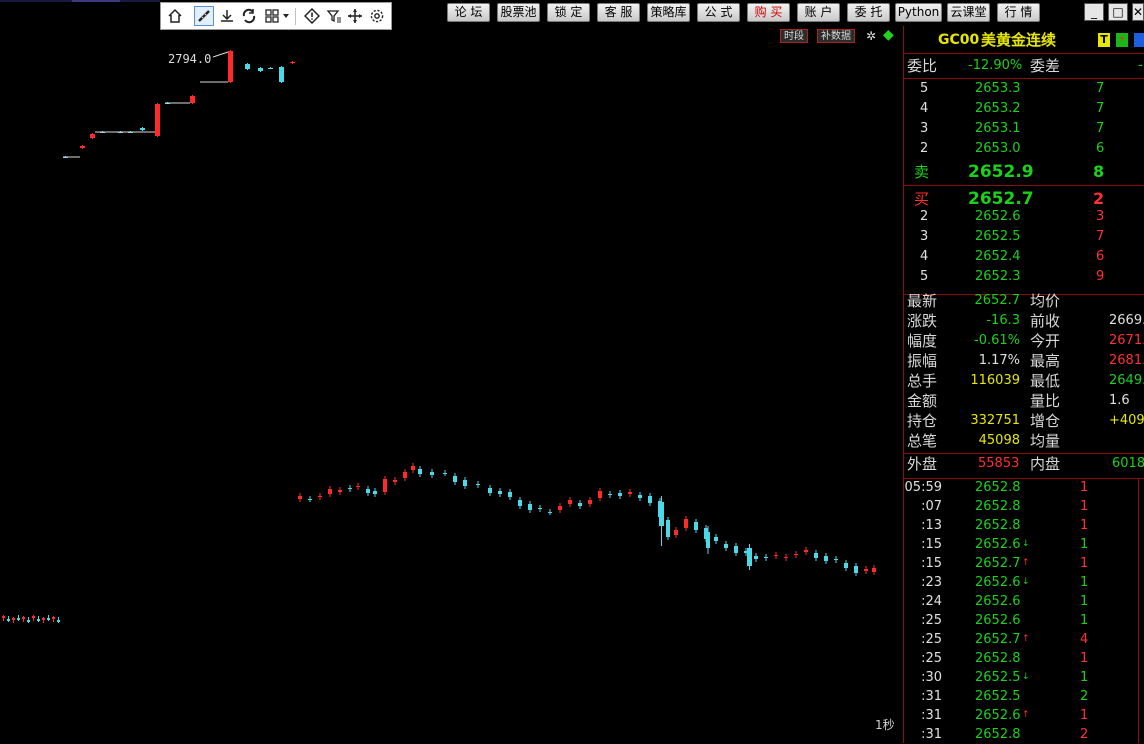 This screenshot has height=744, width=1144. What do you see at coordinates (286, 16) in the screenshot?
I see `dropdown-caret-icon` at bounding box center [286, 16].